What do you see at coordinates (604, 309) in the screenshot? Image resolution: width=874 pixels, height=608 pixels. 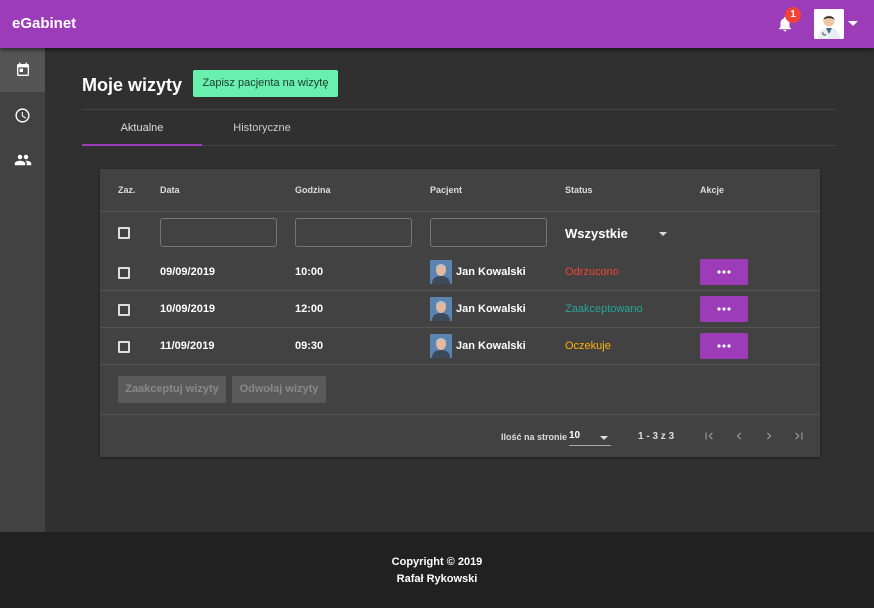 I see `status-badge: Zaakceptowano` at bounding box center [604, 309].